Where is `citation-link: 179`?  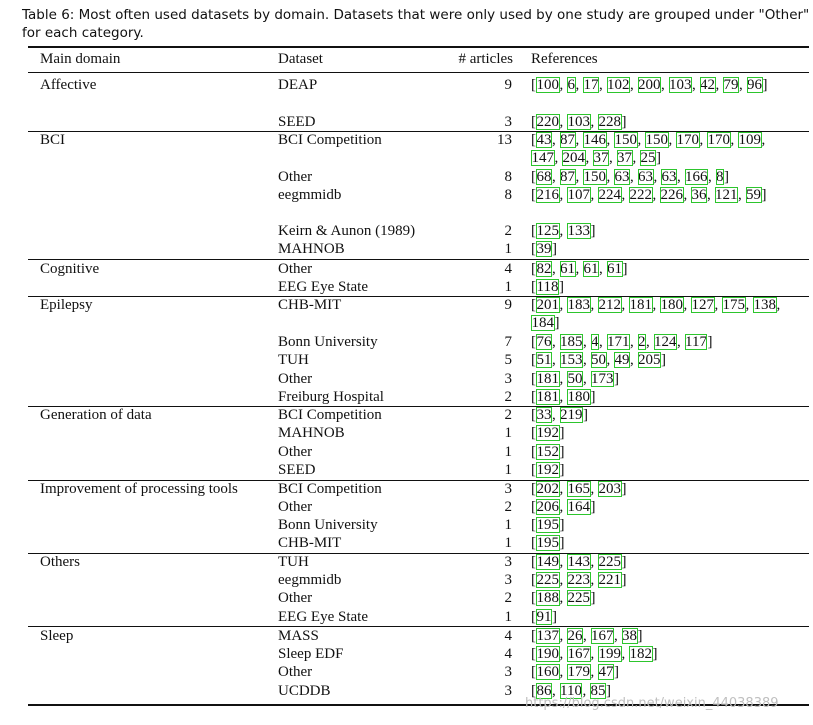
citation-link: 179 is located at coordinates (579, 672).